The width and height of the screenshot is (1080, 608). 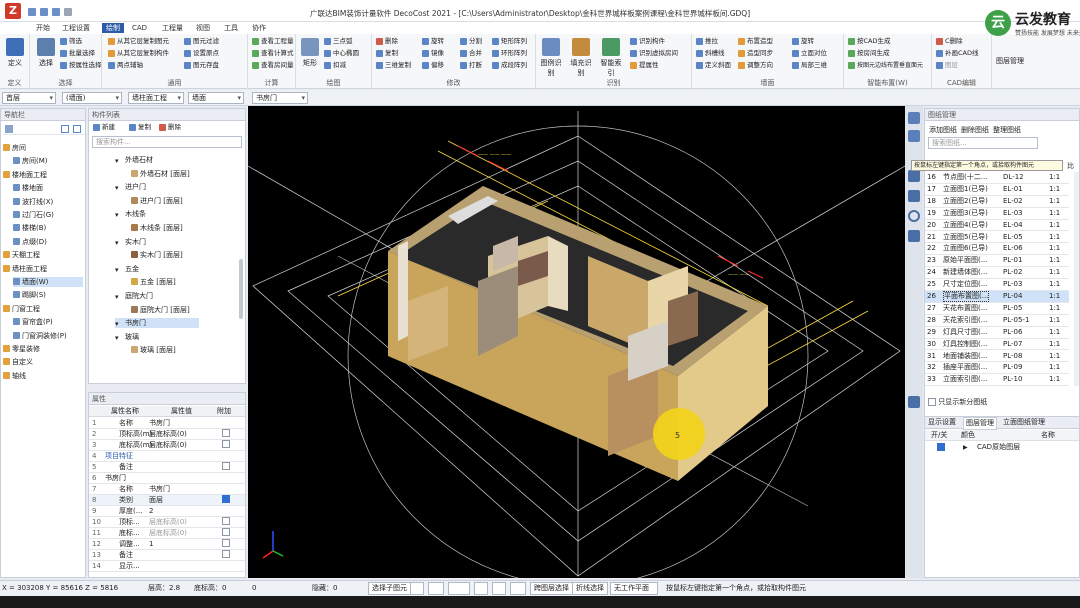 What do you see at coordinates (43, 28) in the screenshot?
I see `menu-start: 开始` at bounding box center [43, 28].